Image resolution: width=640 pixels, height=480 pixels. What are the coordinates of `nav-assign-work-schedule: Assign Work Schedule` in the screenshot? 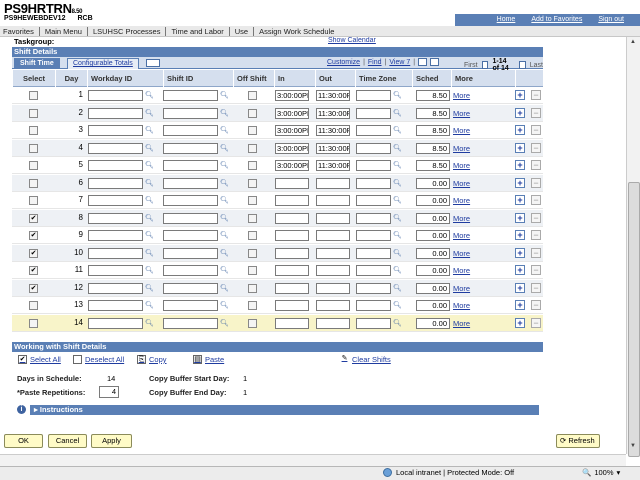 It's located at (299, 31).